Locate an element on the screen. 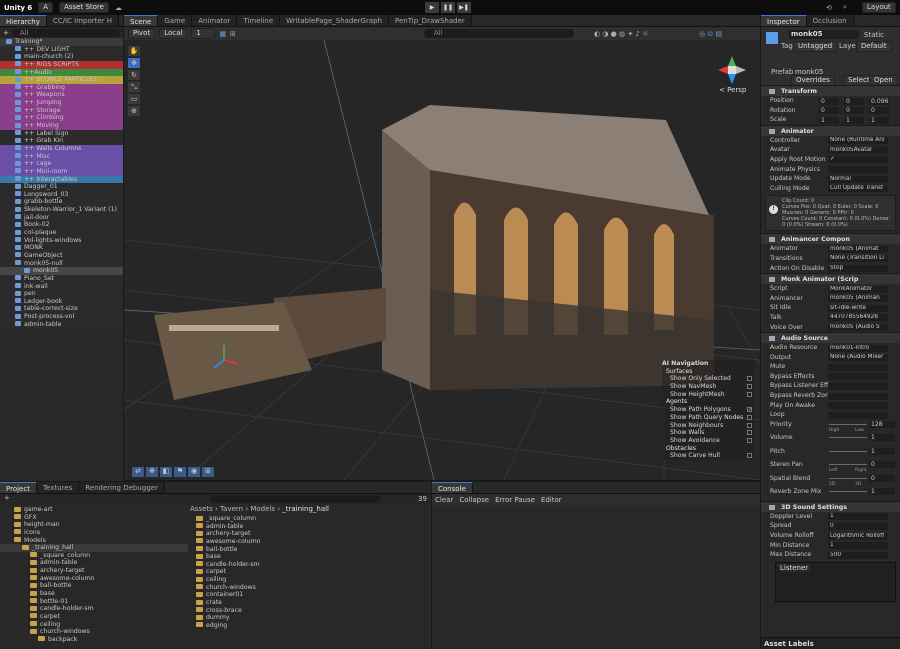  property-row: Play On Awake is located at coordinates (830, 406).